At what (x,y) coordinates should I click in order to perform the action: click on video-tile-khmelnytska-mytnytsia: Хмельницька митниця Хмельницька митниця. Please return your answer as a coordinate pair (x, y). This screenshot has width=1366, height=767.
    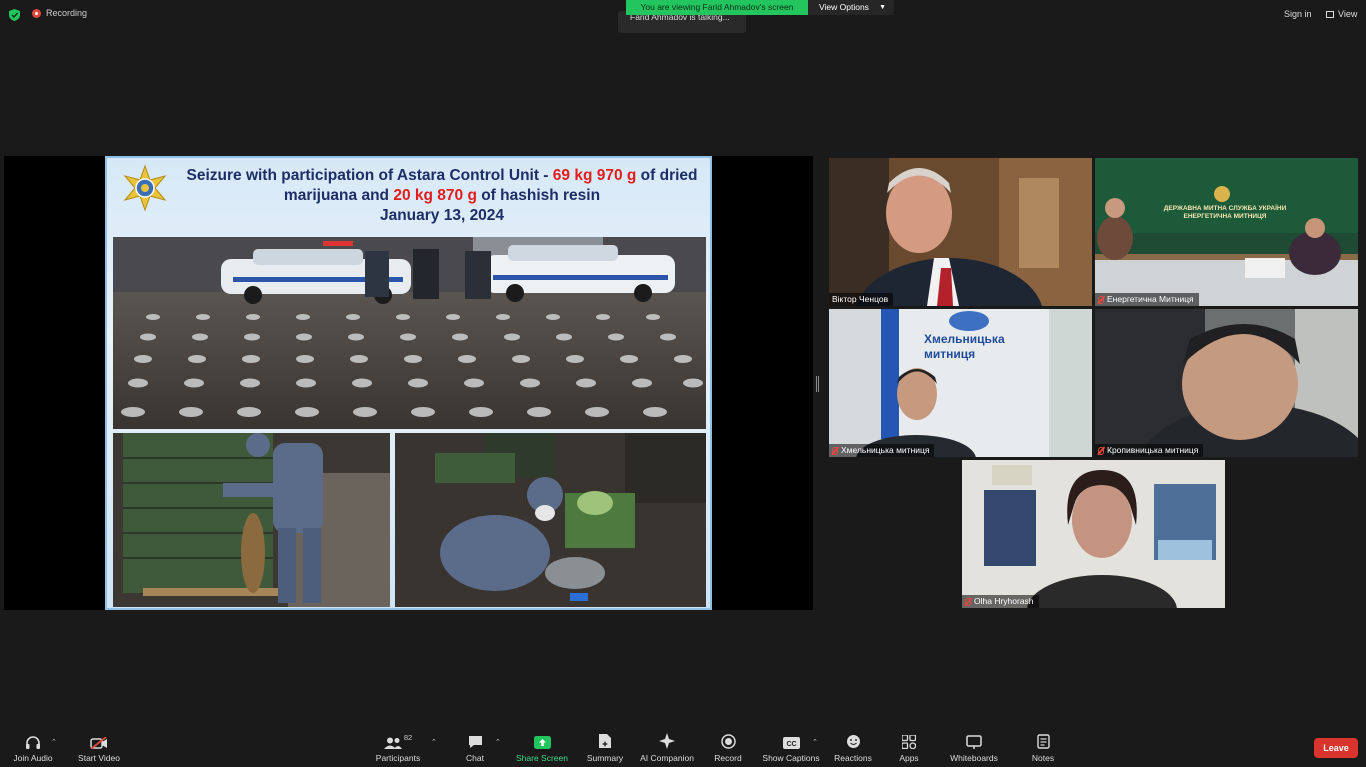
    Looking at the image, I should click on (960, 383).